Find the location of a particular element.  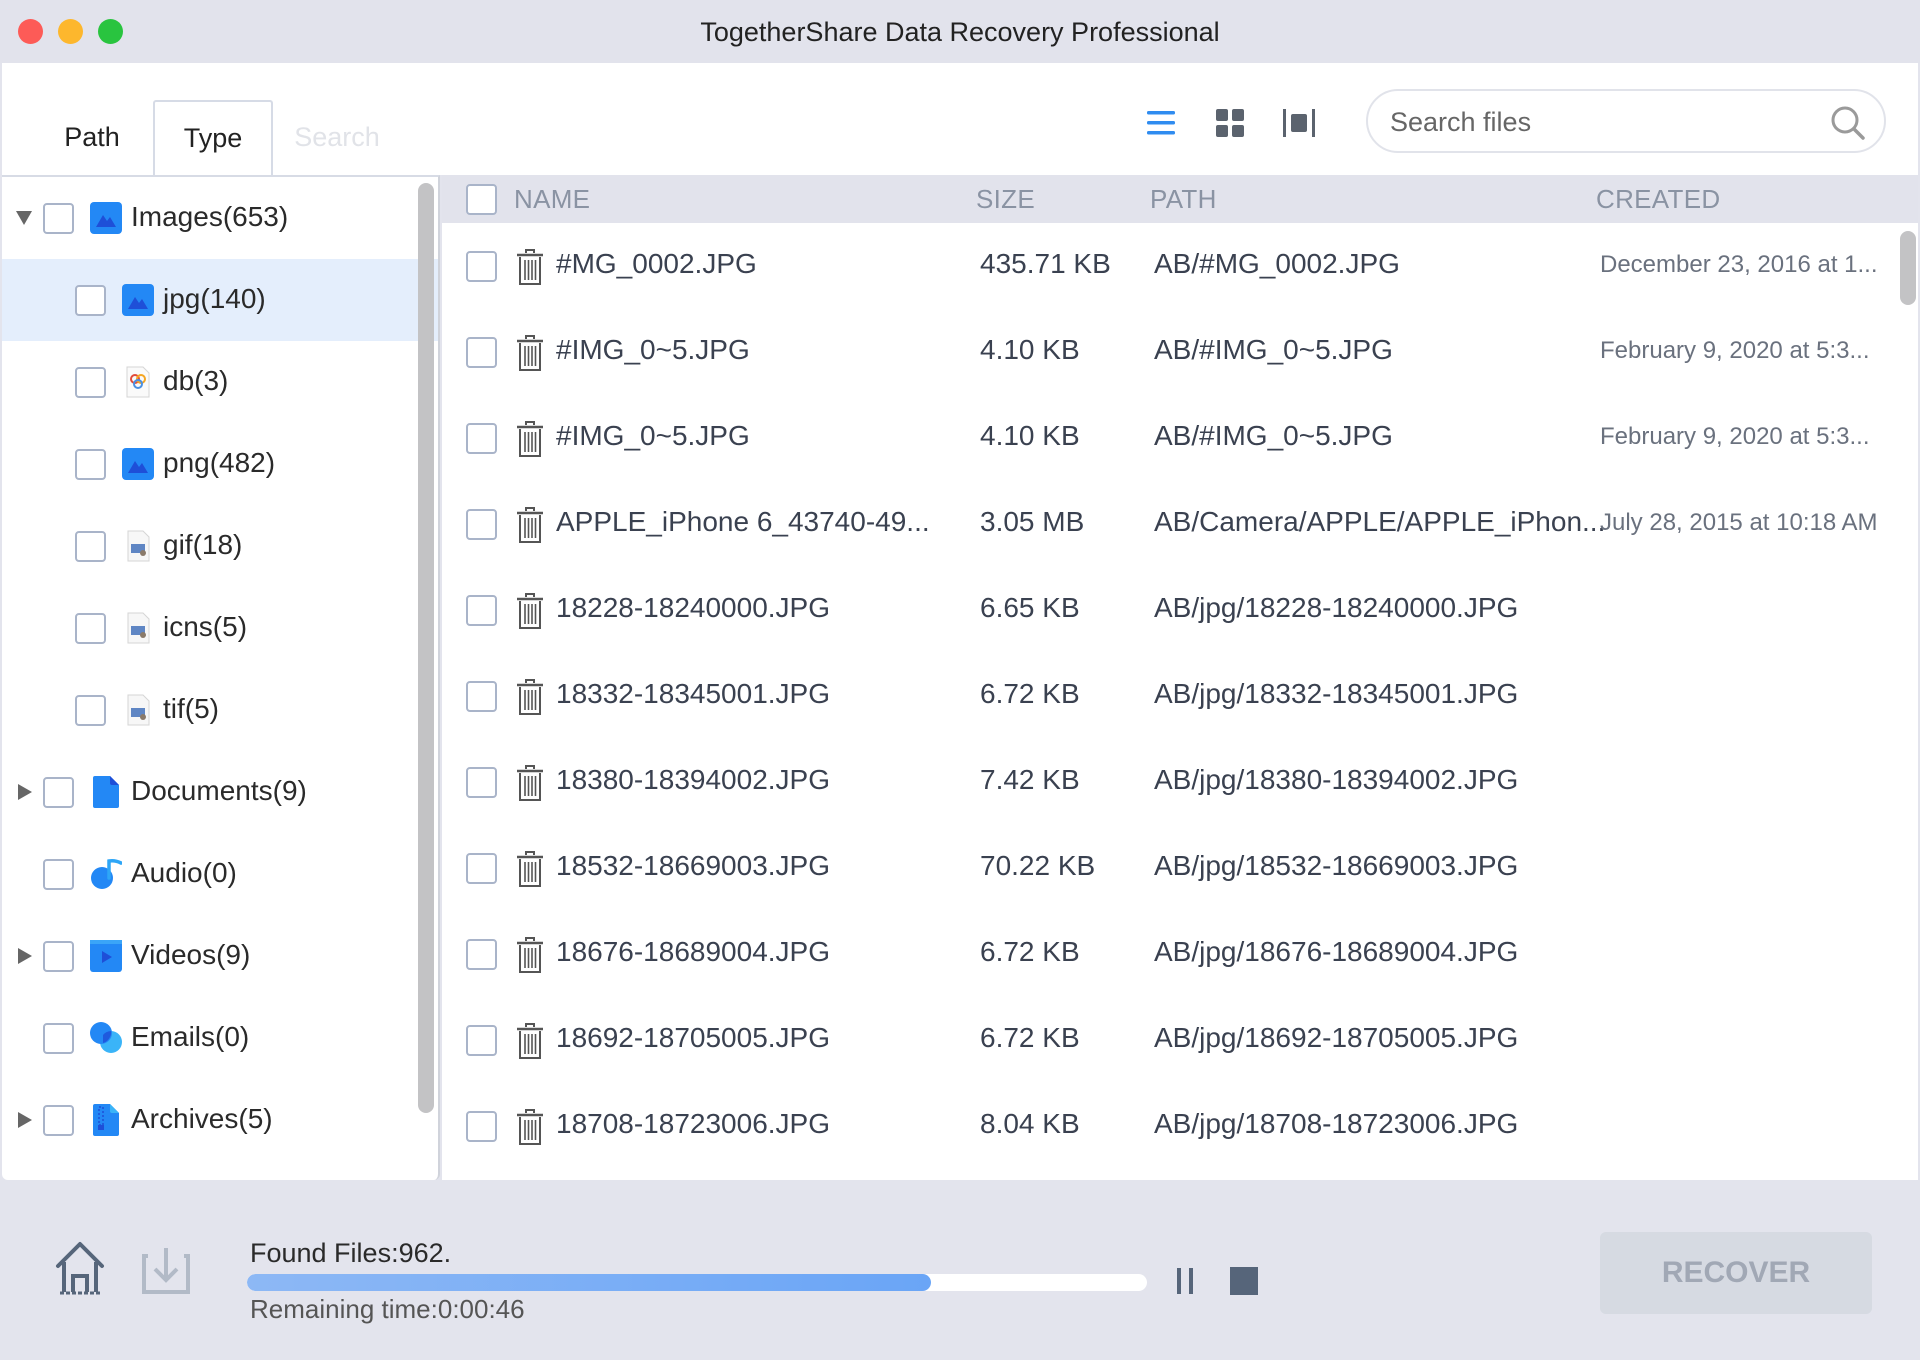

file-path: AB/jpg/18532-18669003.JPG is located at coordinates (1336, 865).